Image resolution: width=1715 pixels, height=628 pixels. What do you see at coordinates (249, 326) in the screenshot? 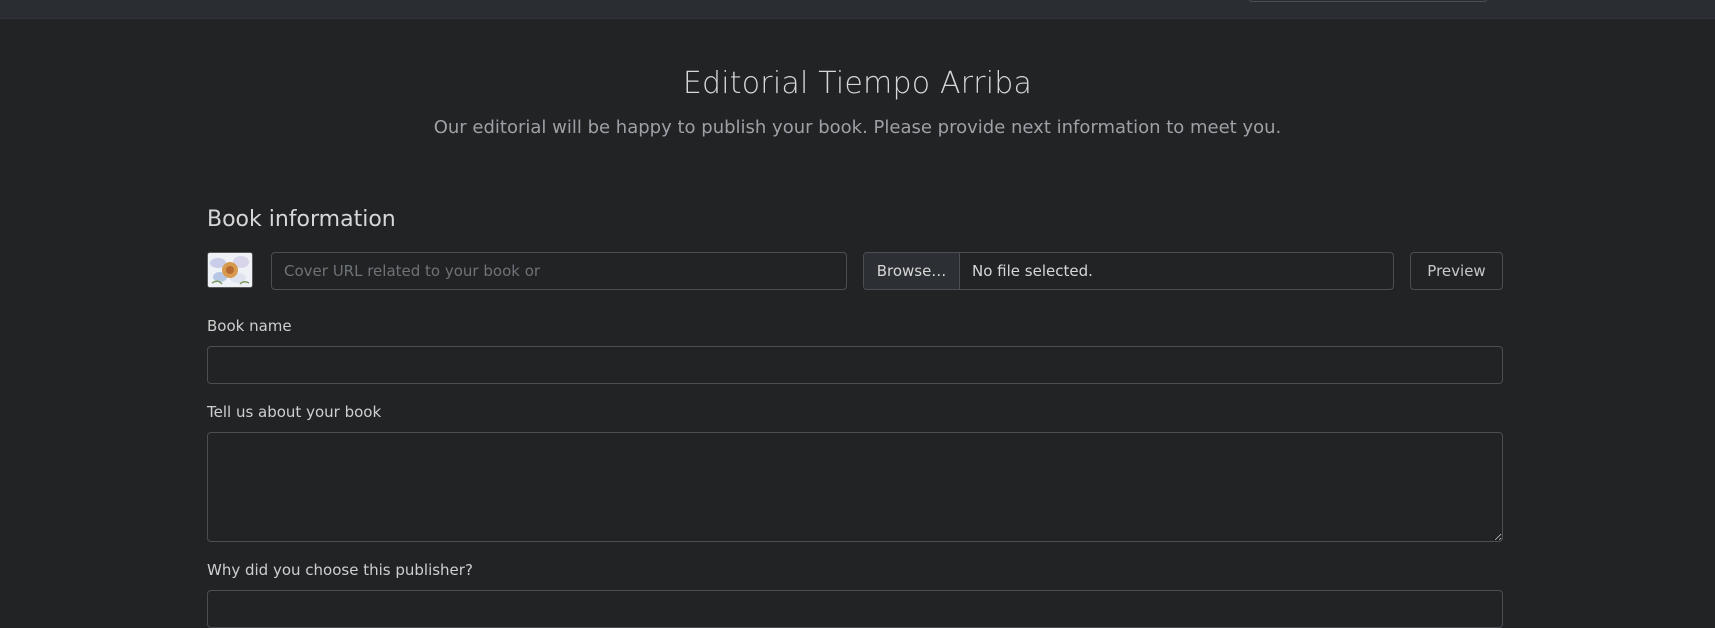
I see `book-name-label: Book name` at bounding box center [249, 326].